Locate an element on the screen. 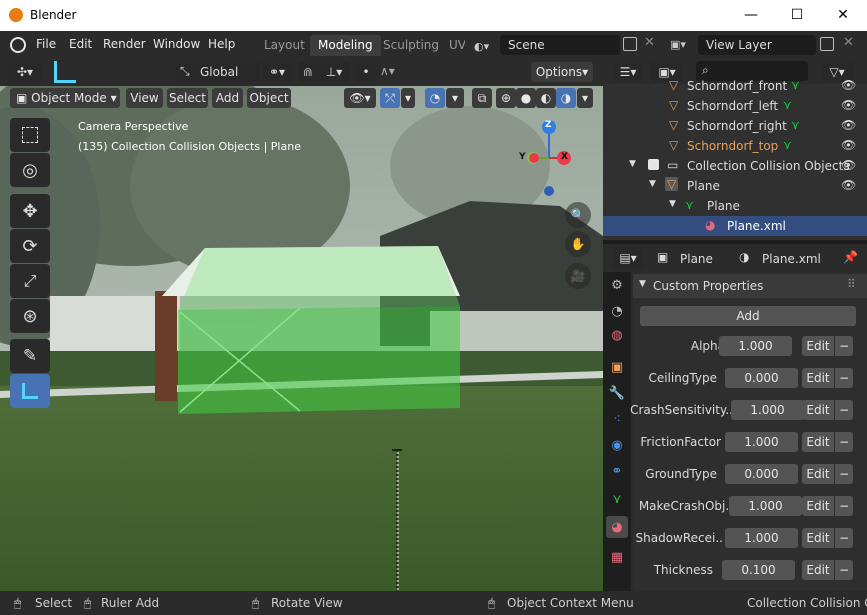 This screenshot has width=867, height=615. outliner-item-plane-material: ◕ Plane.xml is located at coordinates (735, 226).